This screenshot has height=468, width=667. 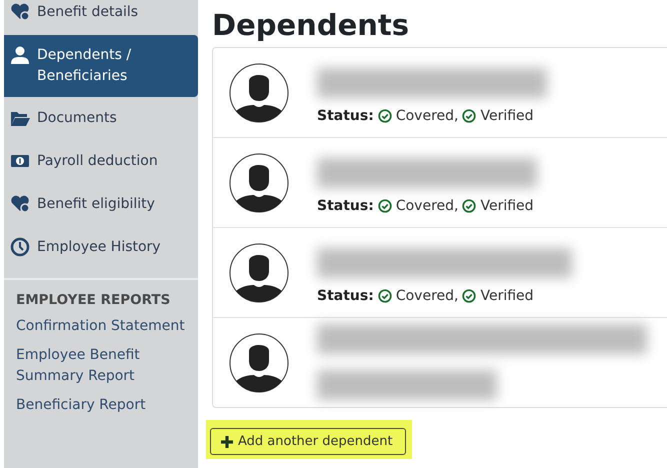 I want to click on sidebar-item: Payroll deduction, so click(x=101, y=162).